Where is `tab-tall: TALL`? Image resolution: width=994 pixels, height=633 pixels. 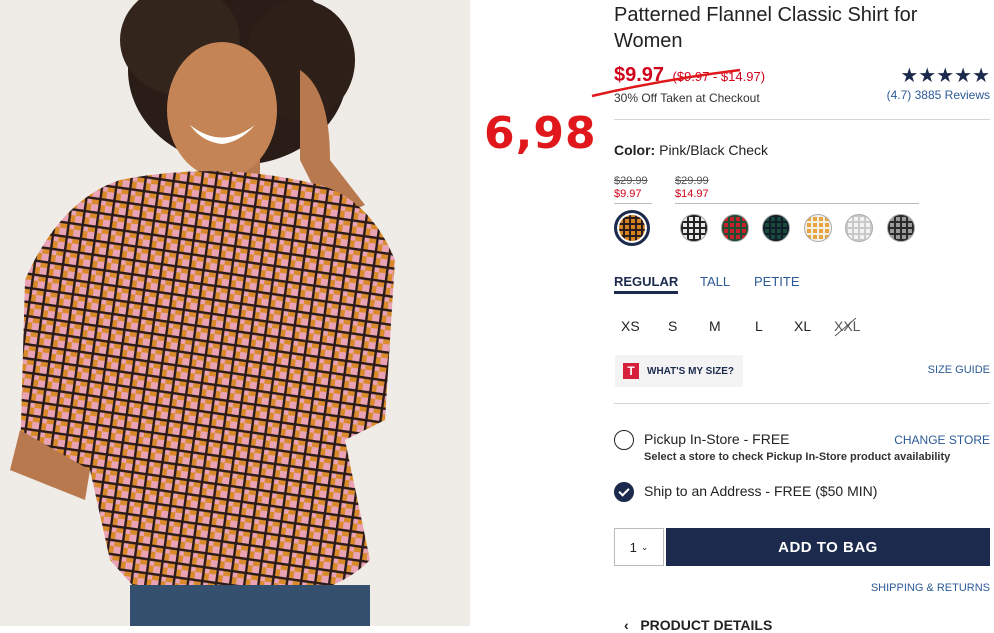
tab-tall: TALL is located at coordinates (715, 281).